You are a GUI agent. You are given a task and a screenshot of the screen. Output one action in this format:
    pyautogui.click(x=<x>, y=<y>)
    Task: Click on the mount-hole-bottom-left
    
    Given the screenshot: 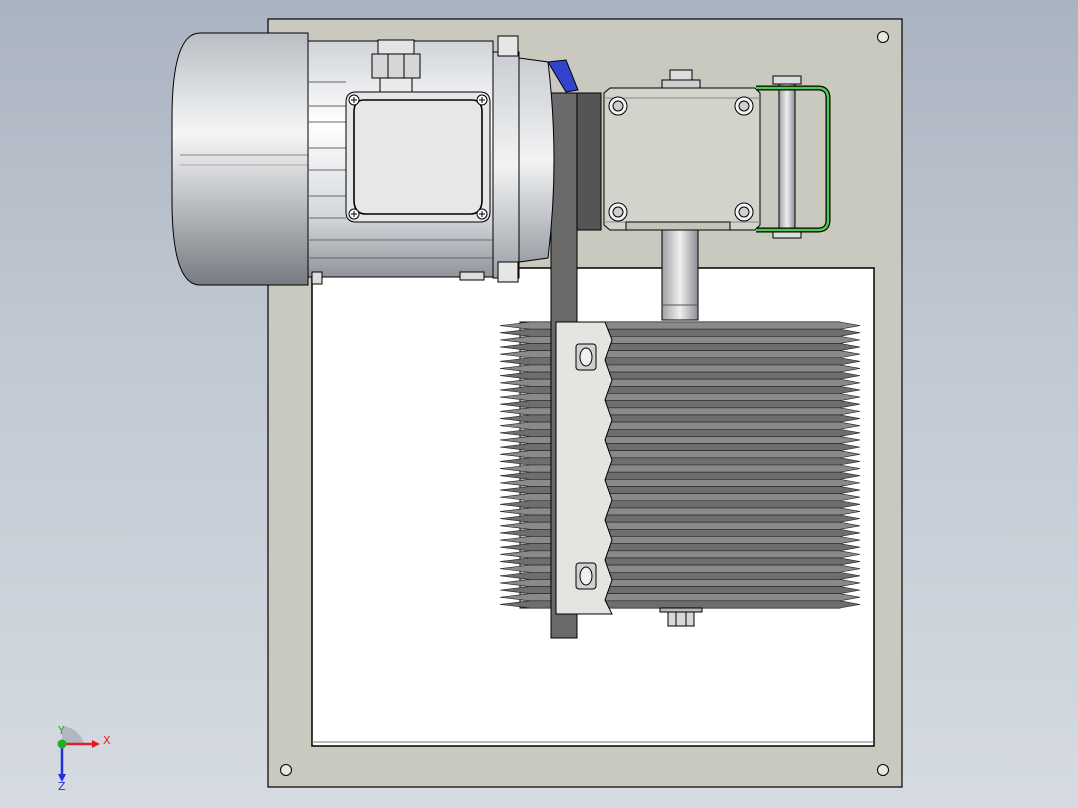 What is the action you would take?
    pyautogui.click(x=286, y=770)
    